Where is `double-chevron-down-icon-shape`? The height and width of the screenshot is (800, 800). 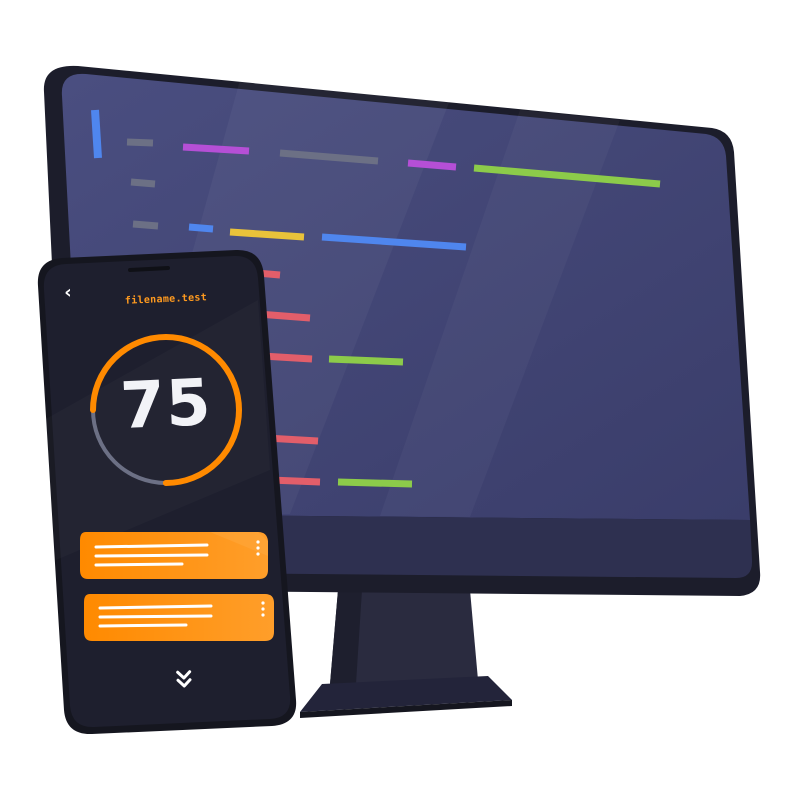
double-chevron-down-icon-shape is located at coordinates (184, 679).